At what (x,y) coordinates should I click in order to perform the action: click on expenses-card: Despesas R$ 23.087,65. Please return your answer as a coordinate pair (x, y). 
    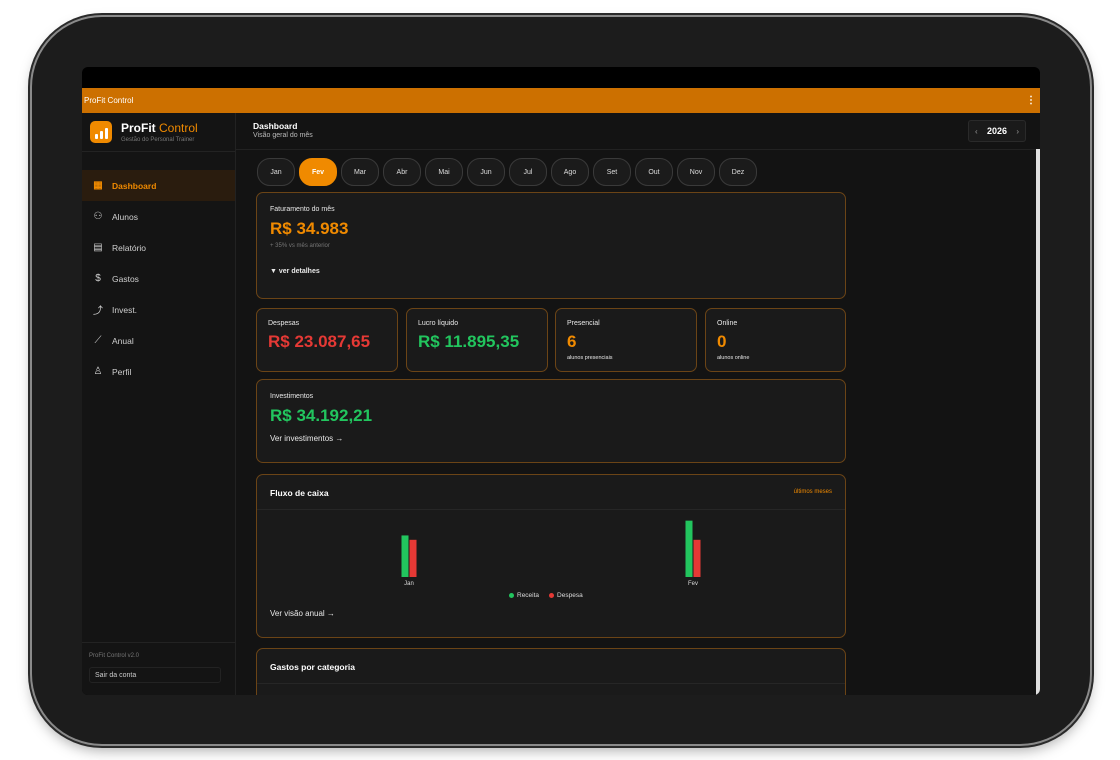
    Looking at the image, I should click on (327, 340).